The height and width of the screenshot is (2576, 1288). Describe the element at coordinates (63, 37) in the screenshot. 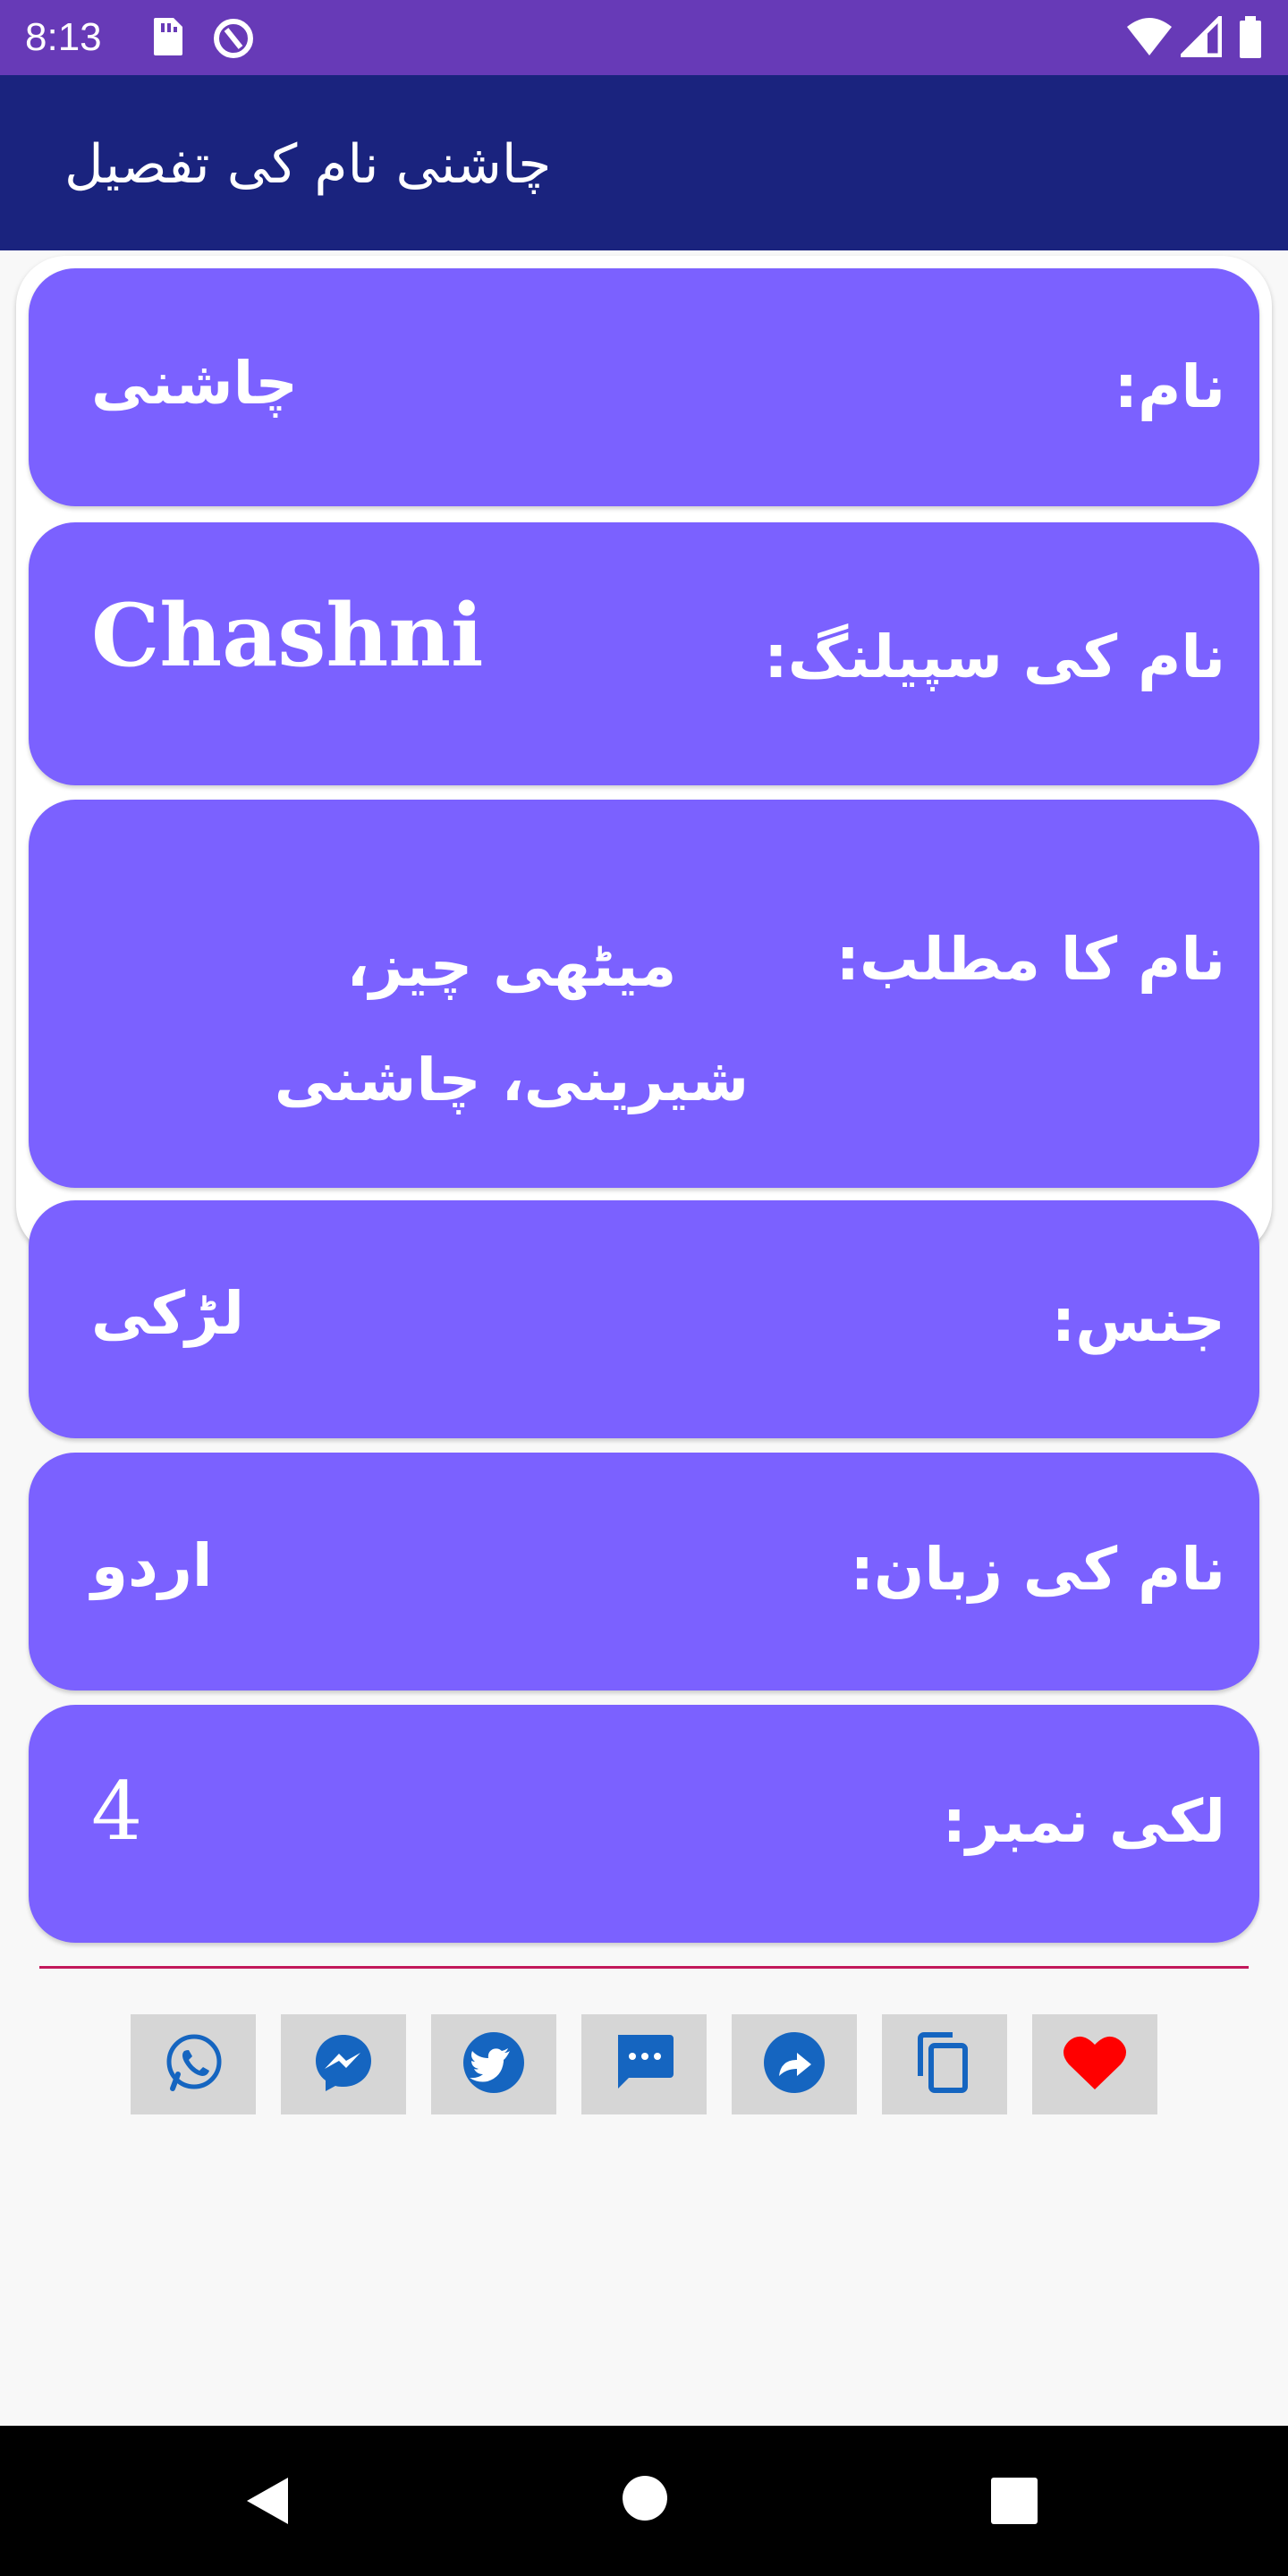

I see `status-time: 8:13` at that location.